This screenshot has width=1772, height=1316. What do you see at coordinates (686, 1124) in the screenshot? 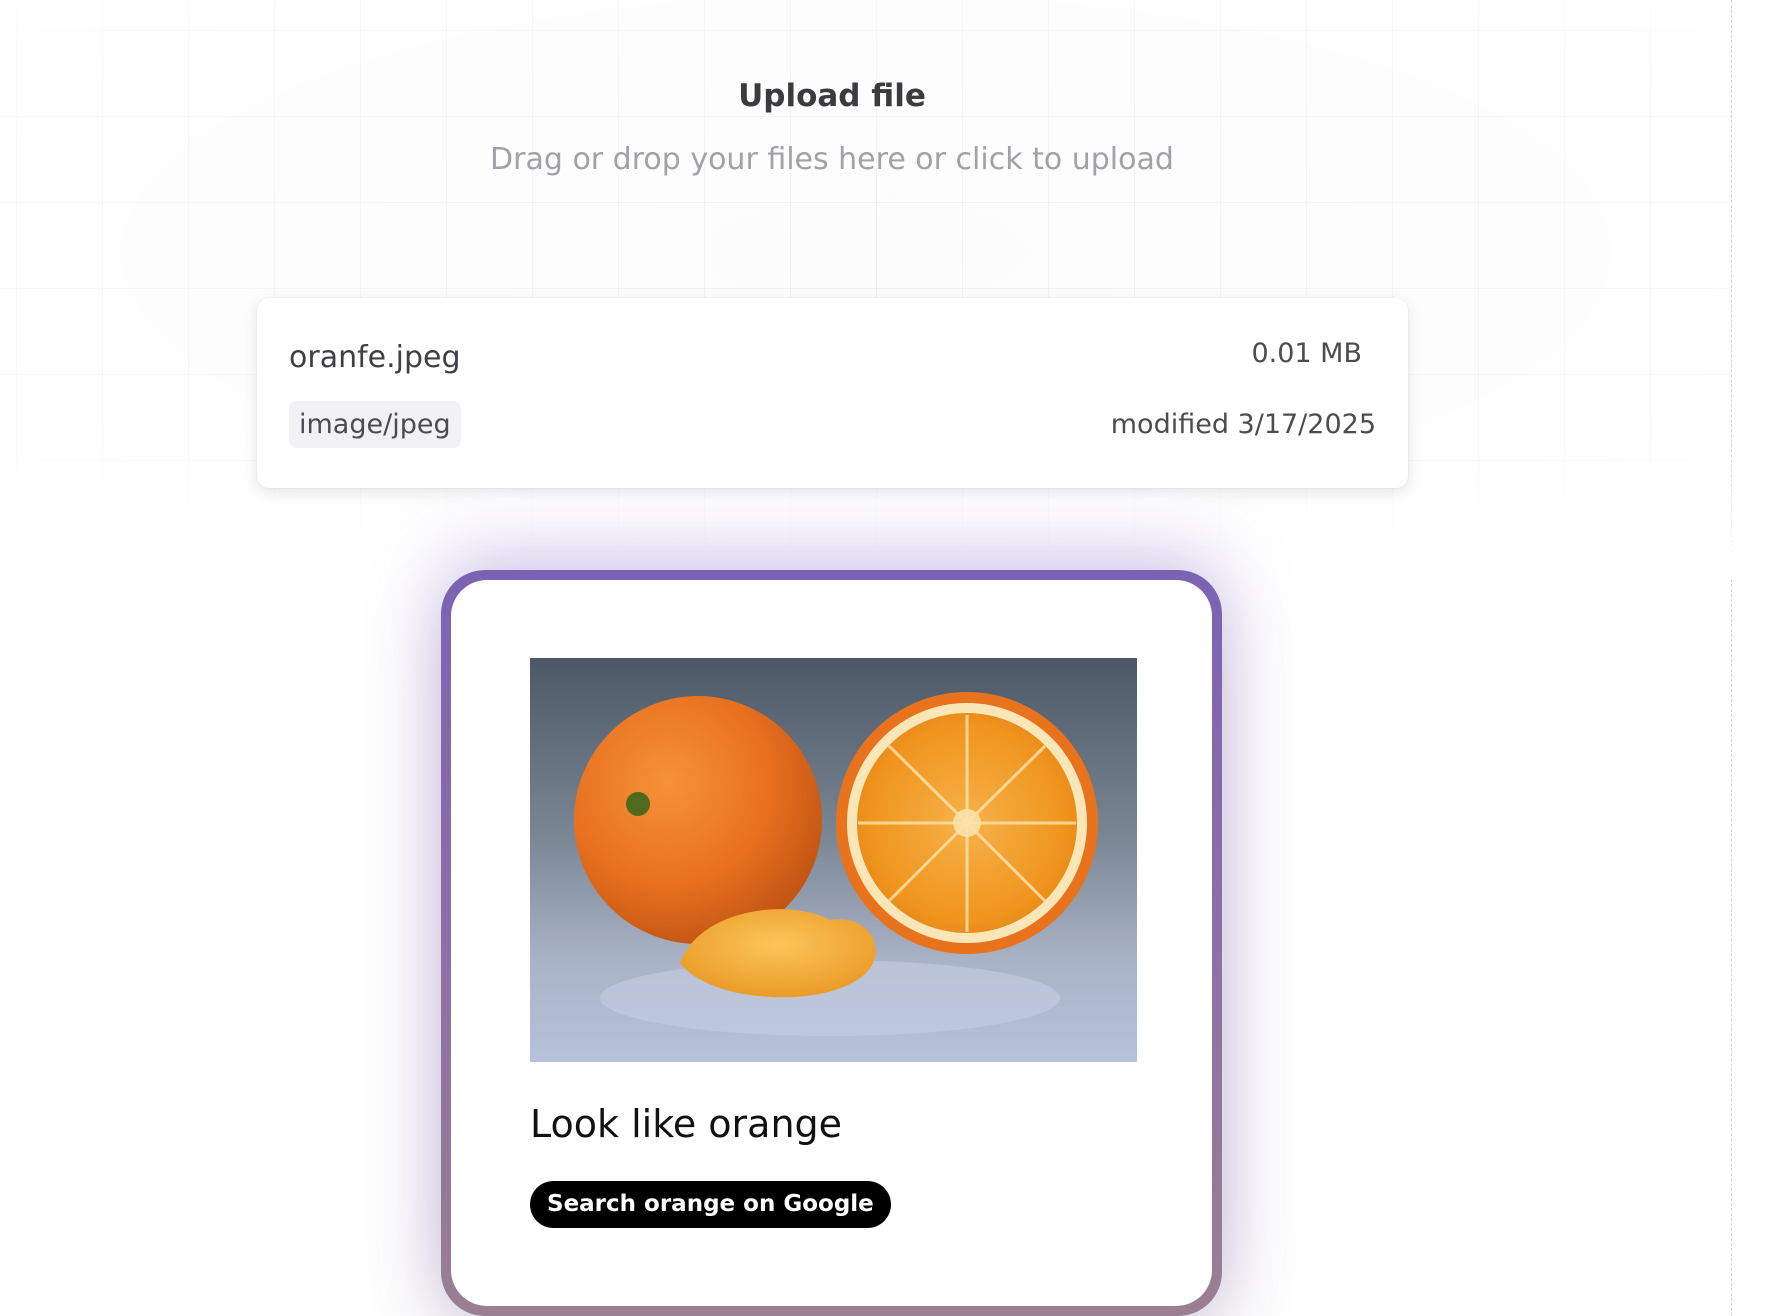
I see `result-title: Look like orange` at bounding box center [686, 1124].